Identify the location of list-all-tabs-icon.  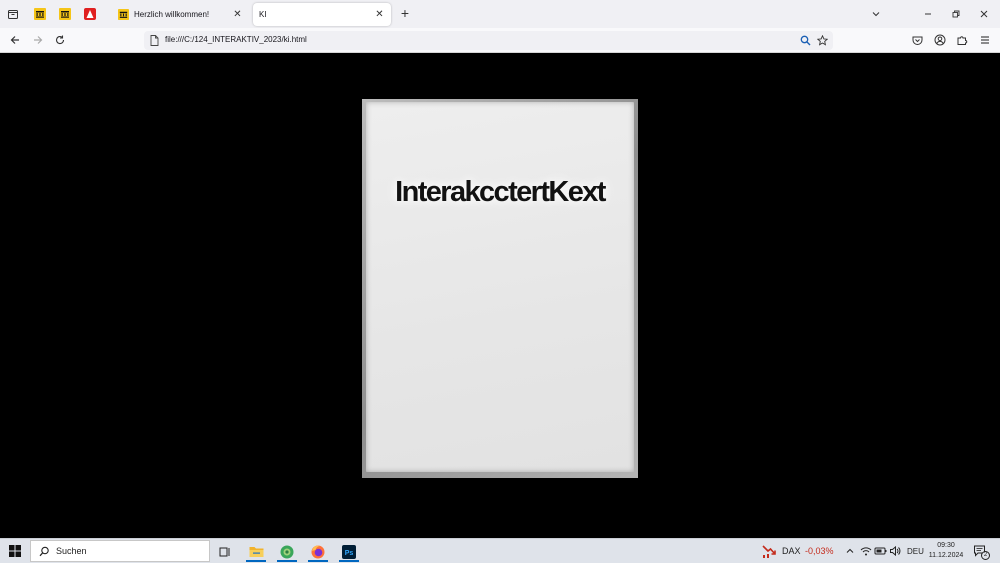
(13, 14).